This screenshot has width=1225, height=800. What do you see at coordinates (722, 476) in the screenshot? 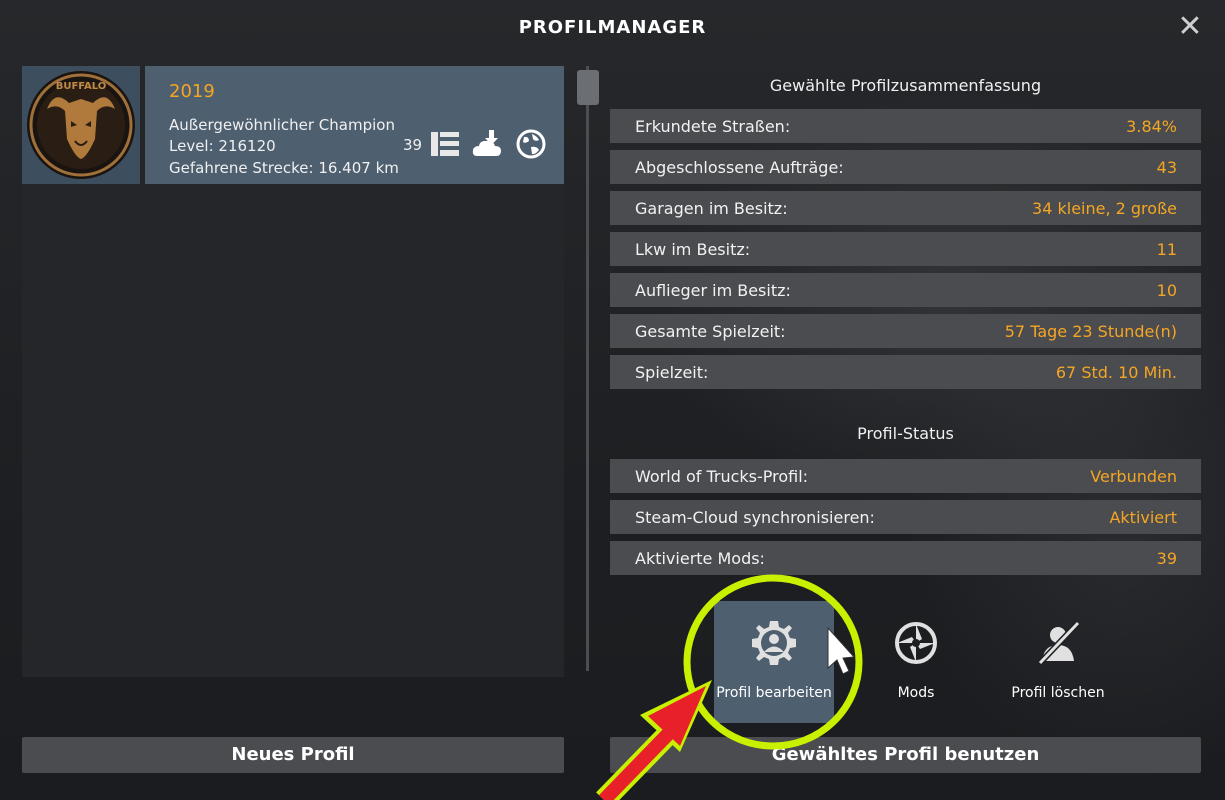
I see `stat-label: World of Trucks-Profil:` at bounding box center [722, 476].